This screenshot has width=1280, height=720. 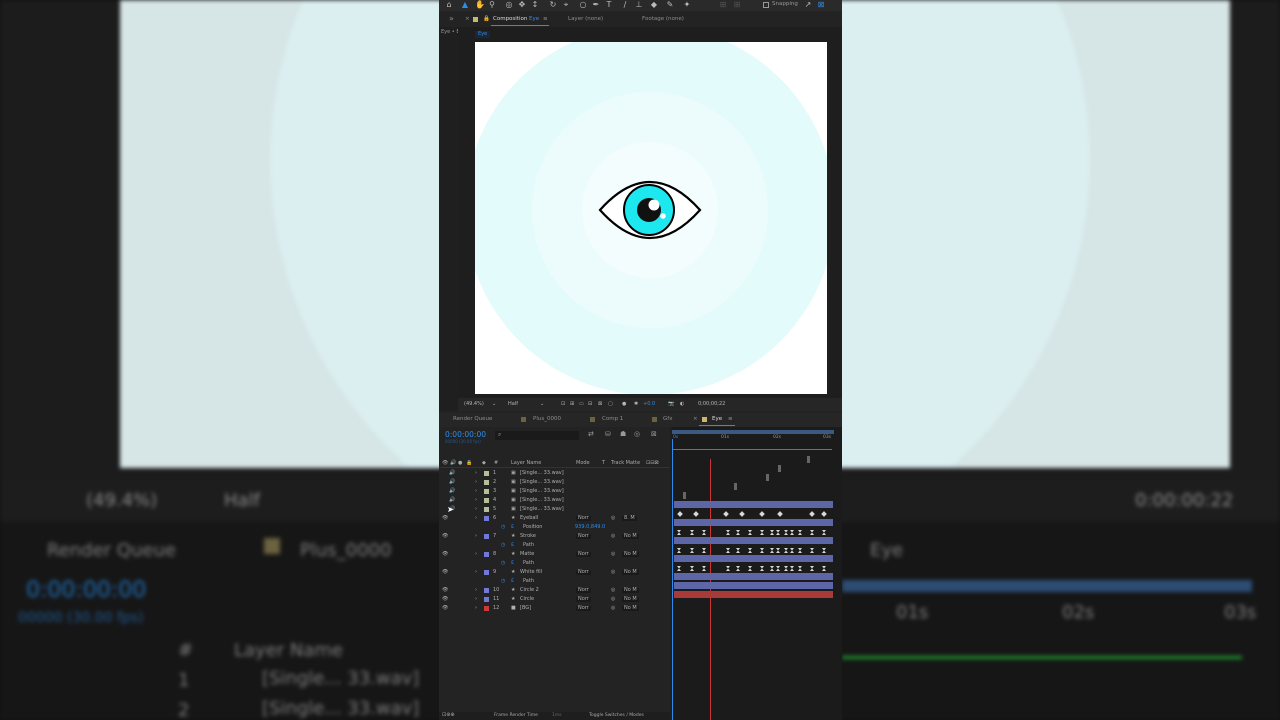 What do you see at coordinates (612, 419) in the screenshot?
I see `tab-comp1: Comp 1` at bounding box center [612, 419].